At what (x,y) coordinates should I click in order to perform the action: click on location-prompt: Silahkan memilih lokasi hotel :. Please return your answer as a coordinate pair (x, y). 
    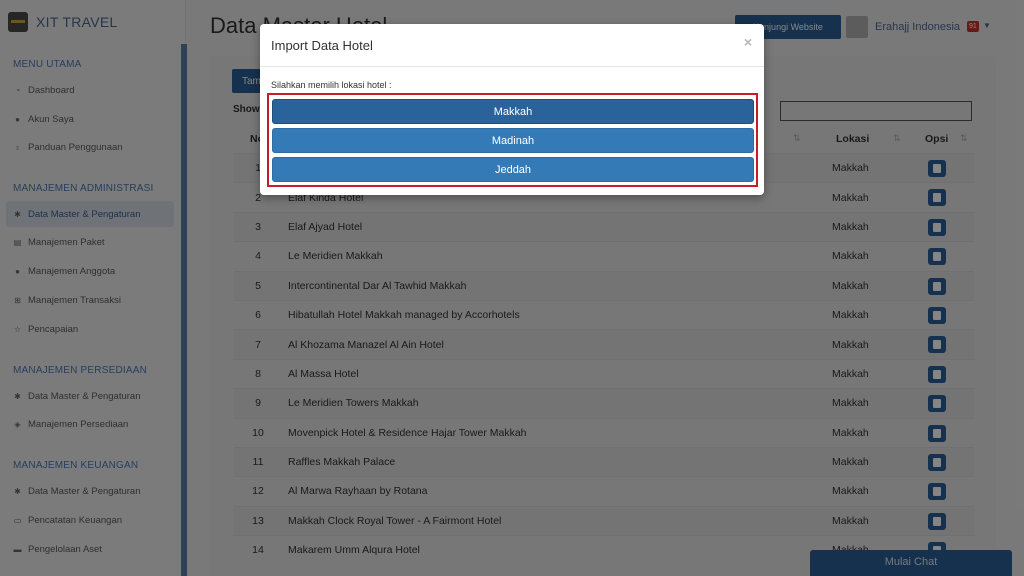
    Looking at the image, I should click on (331, 85).